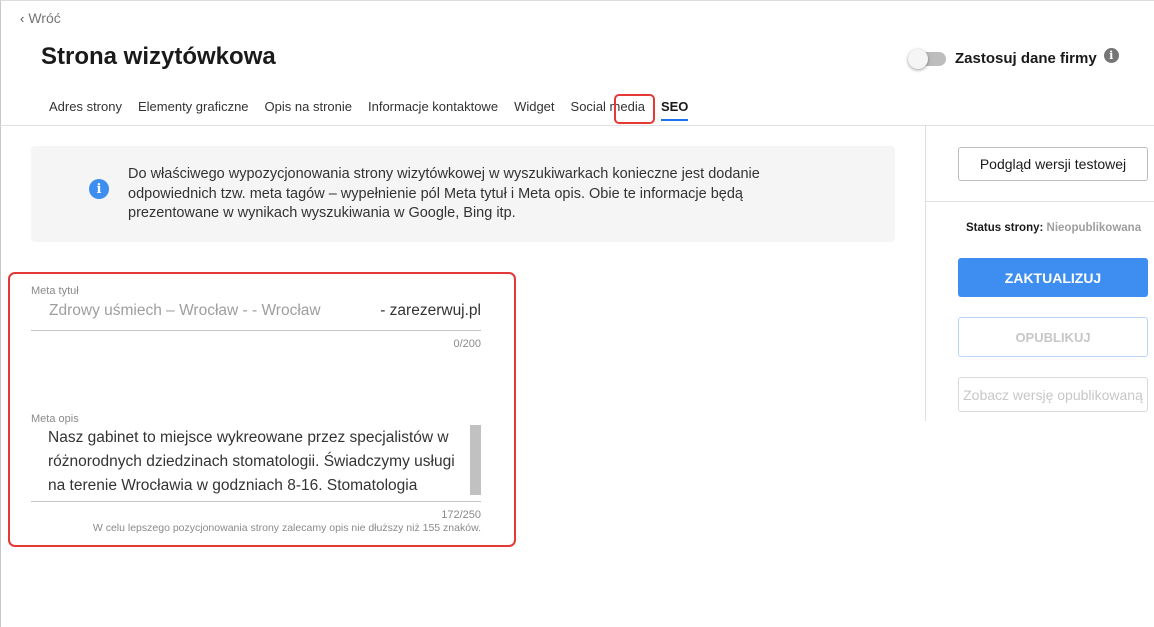 This screenshot has width=1154, height=627. I want to click on back-link: ‹ Wróć, so click(40, 18).